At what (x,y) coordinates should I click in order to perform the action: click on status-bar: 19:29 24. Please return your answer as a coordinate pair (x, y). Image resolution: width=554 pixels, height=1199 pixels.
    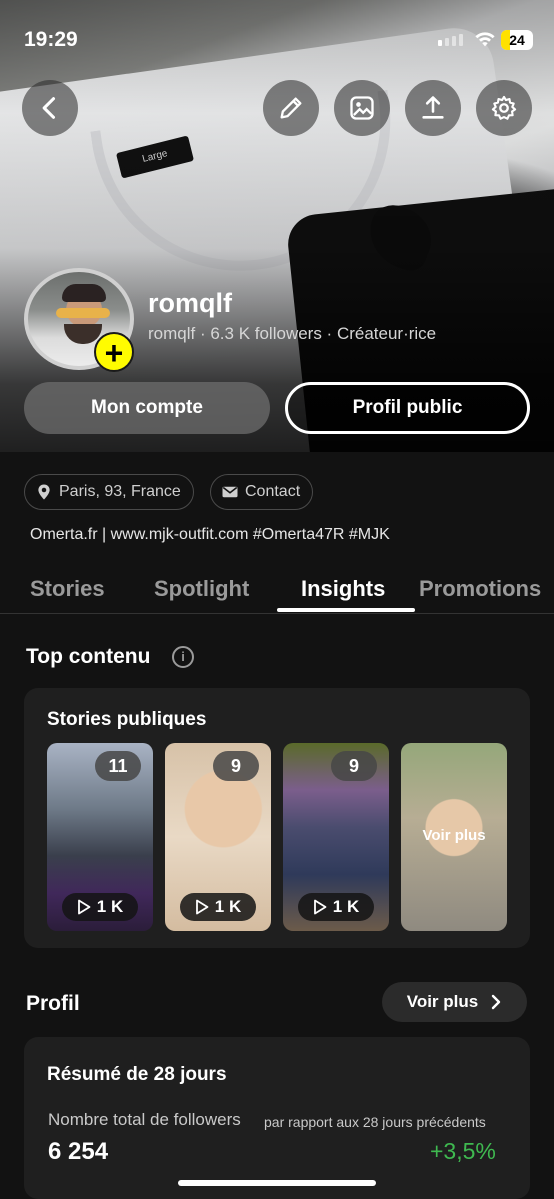
    Looking at the image, I should click on (277, 40).